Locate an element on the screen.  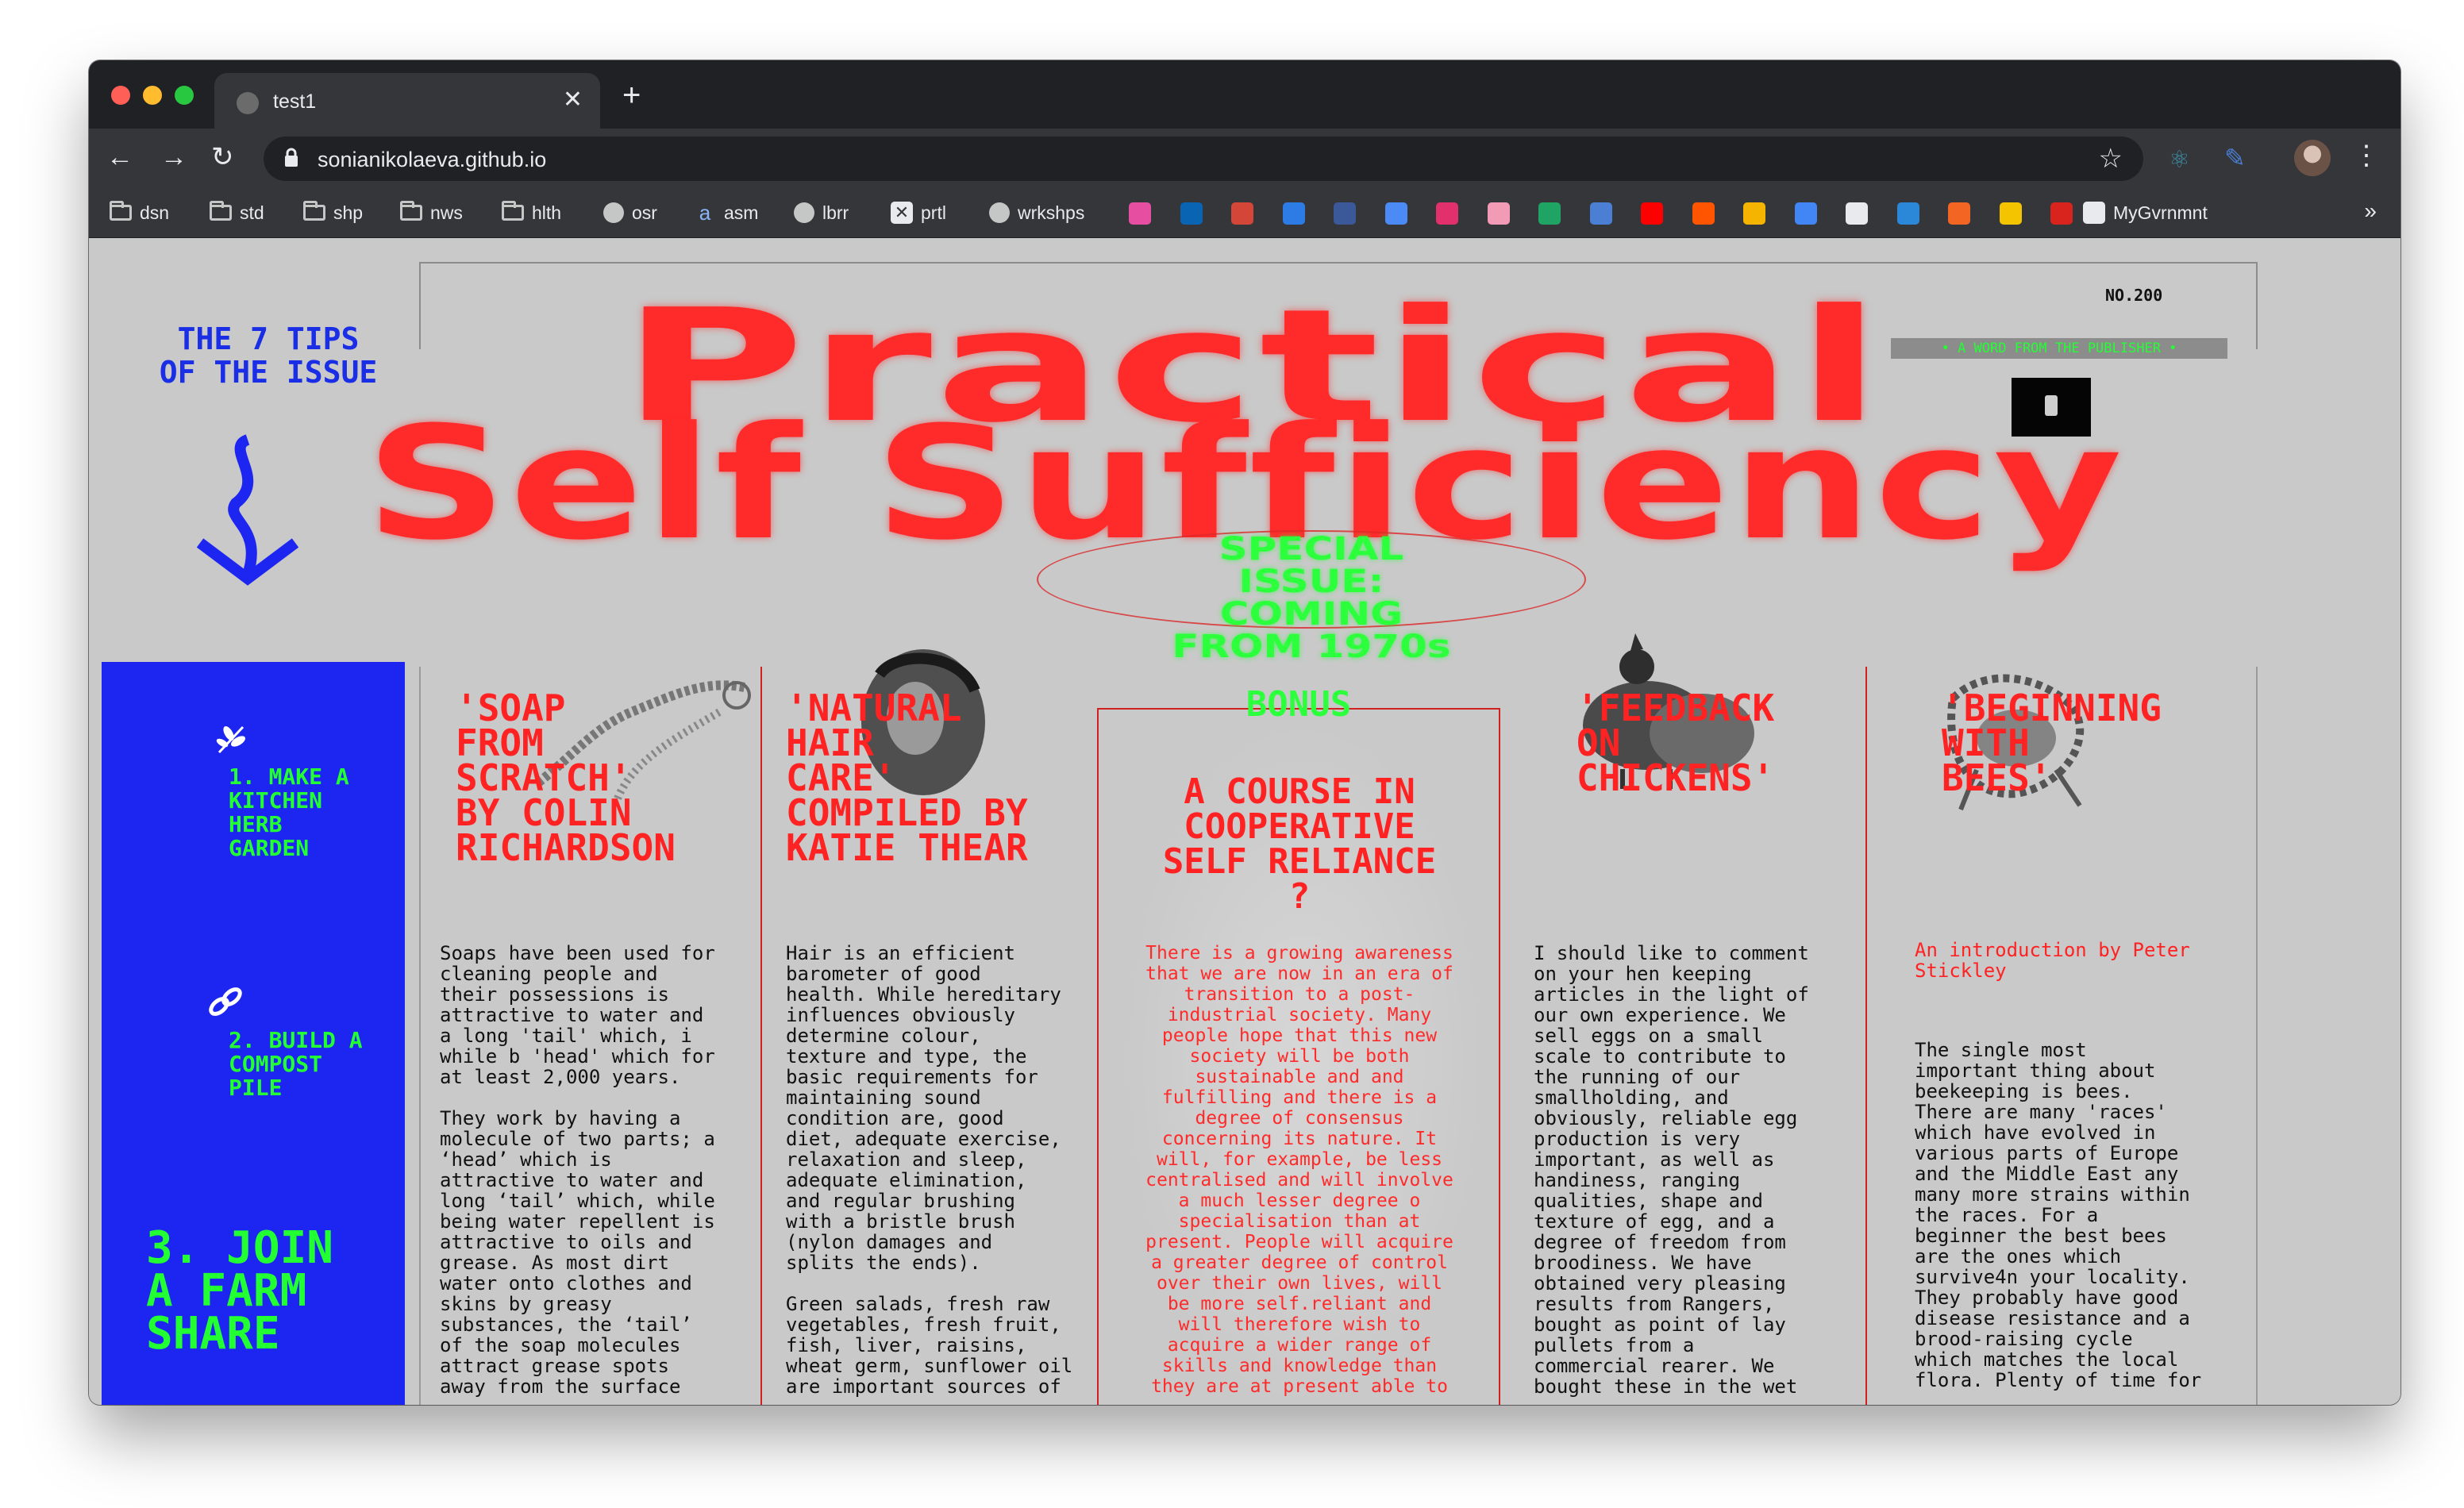
article-title-bonus: A COURSE IN COOPERATIVE SELF RELIANCE ? is located at coordinates (1299, 845).